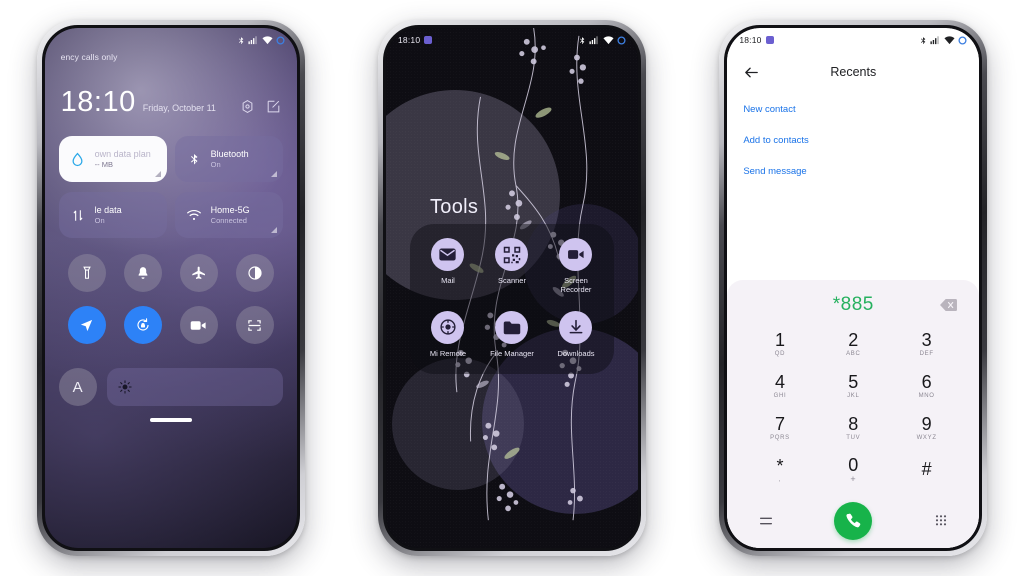 The image size is (1024, 576). Describe the element at coordinates (77, 387) in the screenshot. I see `auto-brightness-button: A` at that location.